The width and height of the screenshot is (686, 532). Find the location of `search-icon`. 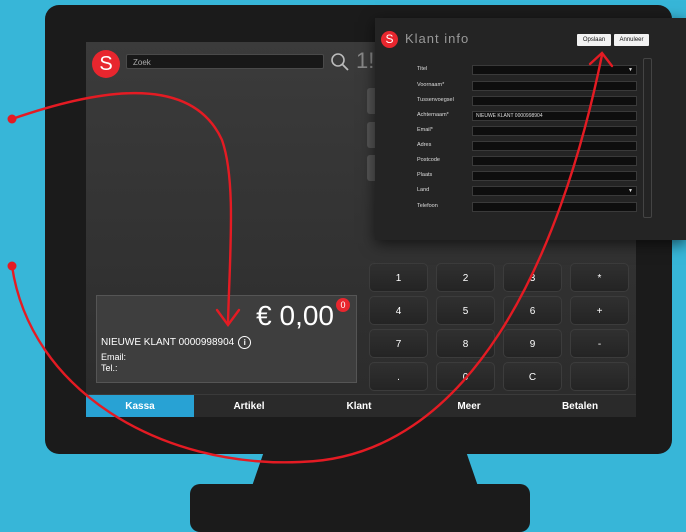

search-icon is located at coordinates (340, 62).